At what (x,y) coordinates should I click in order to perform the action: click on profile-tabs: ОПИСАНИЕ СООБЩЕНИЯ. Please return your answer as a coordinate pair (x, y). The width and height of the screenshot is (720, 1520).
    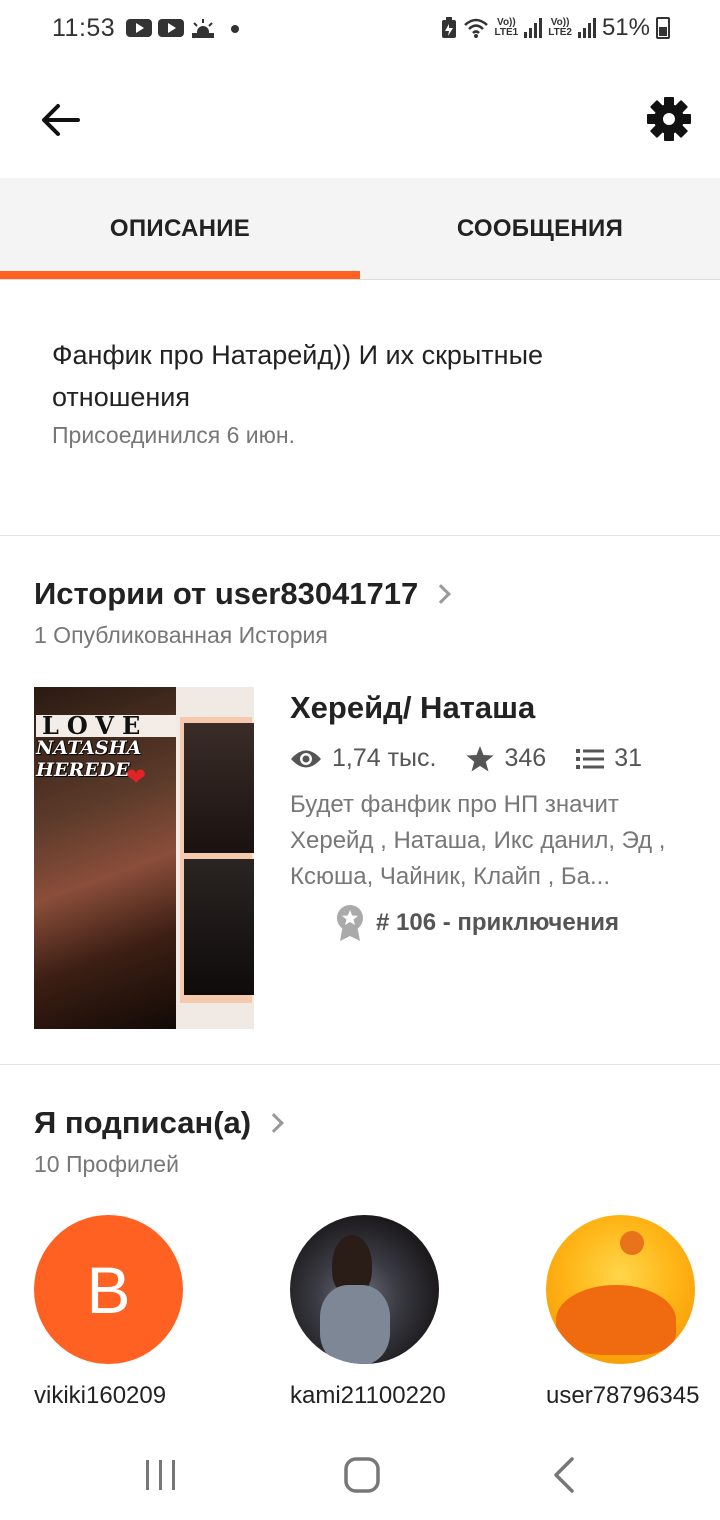
    Looking at the image, I should click on (360, 229).